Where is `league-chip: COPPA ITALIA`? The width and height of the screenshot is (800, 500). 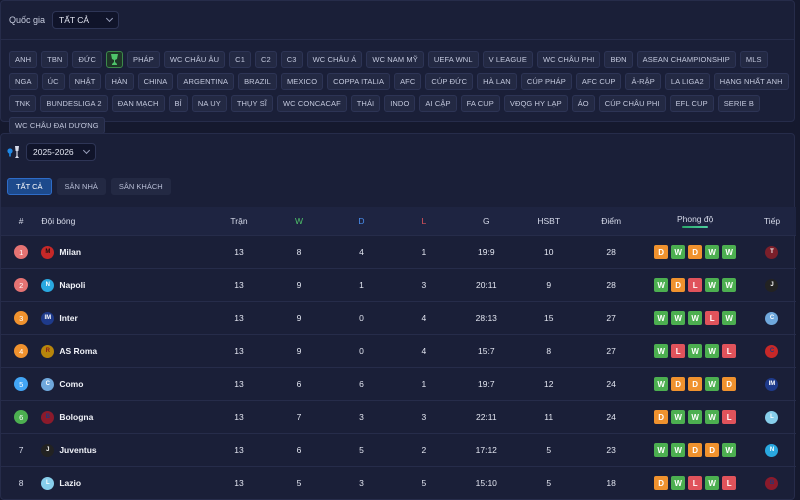
league-chip: COPPA ITALIA is located at coordinates (359, 81).